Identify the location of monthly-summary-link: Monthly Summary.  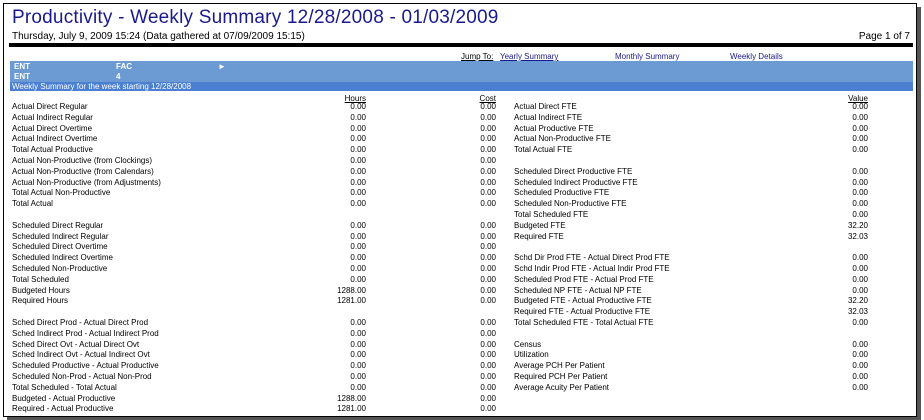
(647, 56).